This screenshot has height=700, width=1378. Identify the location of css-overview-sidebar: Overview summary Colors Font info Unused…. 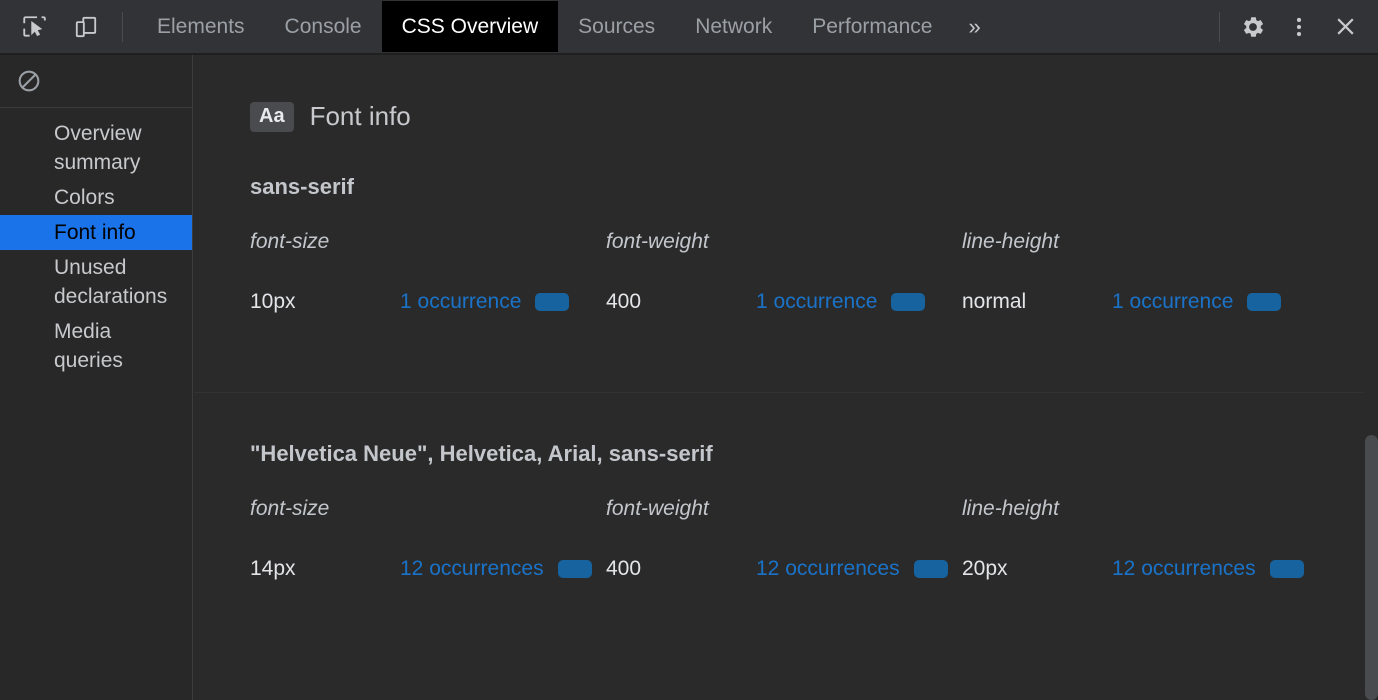
(96, 377).